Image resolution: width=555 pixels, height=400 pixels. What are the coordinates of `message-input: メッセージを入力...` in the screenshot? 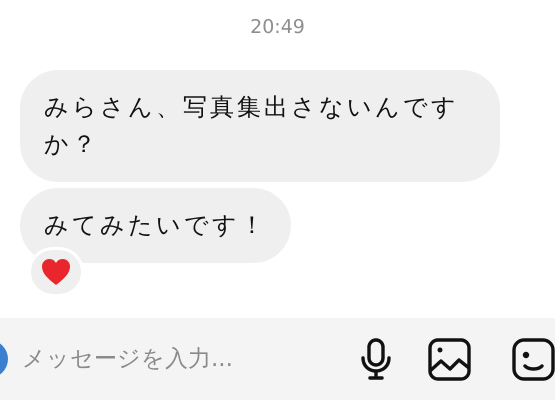 It's located at (177, 359).